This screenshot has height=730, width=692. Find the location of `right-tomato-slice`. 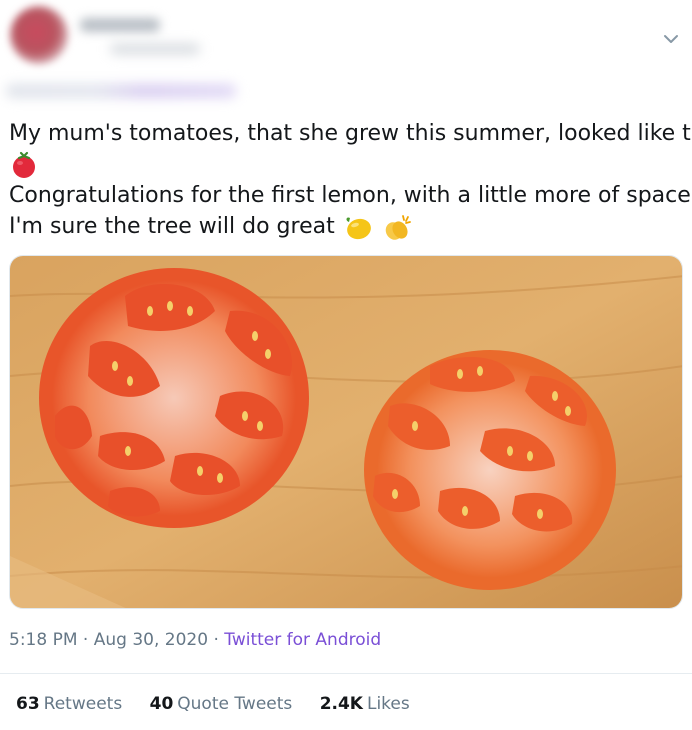

right-tomato-slice is located at coordinates (490, 470).